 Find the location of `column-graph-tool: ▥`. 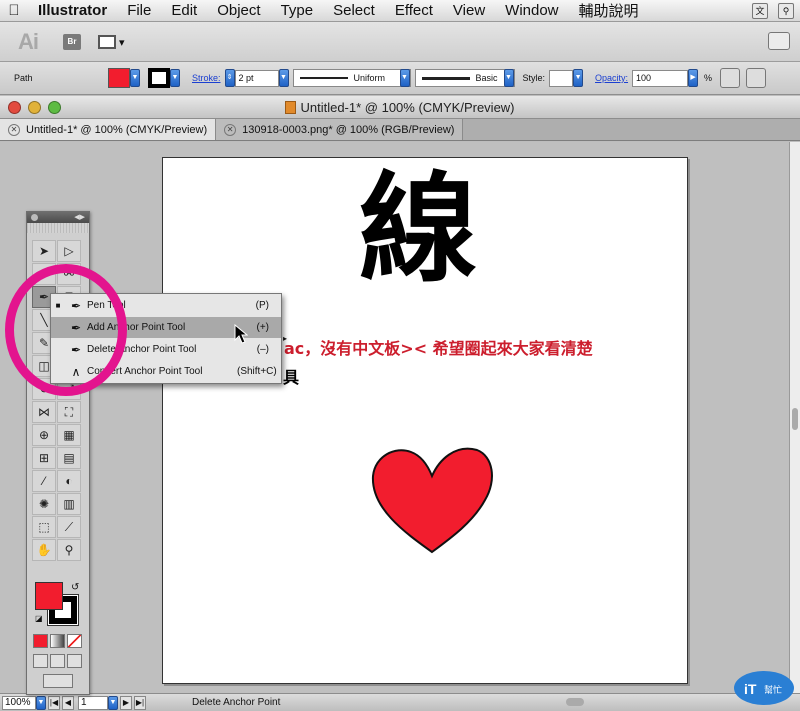

column-graph-tool: ▥ is located at coordinates (69, 504).